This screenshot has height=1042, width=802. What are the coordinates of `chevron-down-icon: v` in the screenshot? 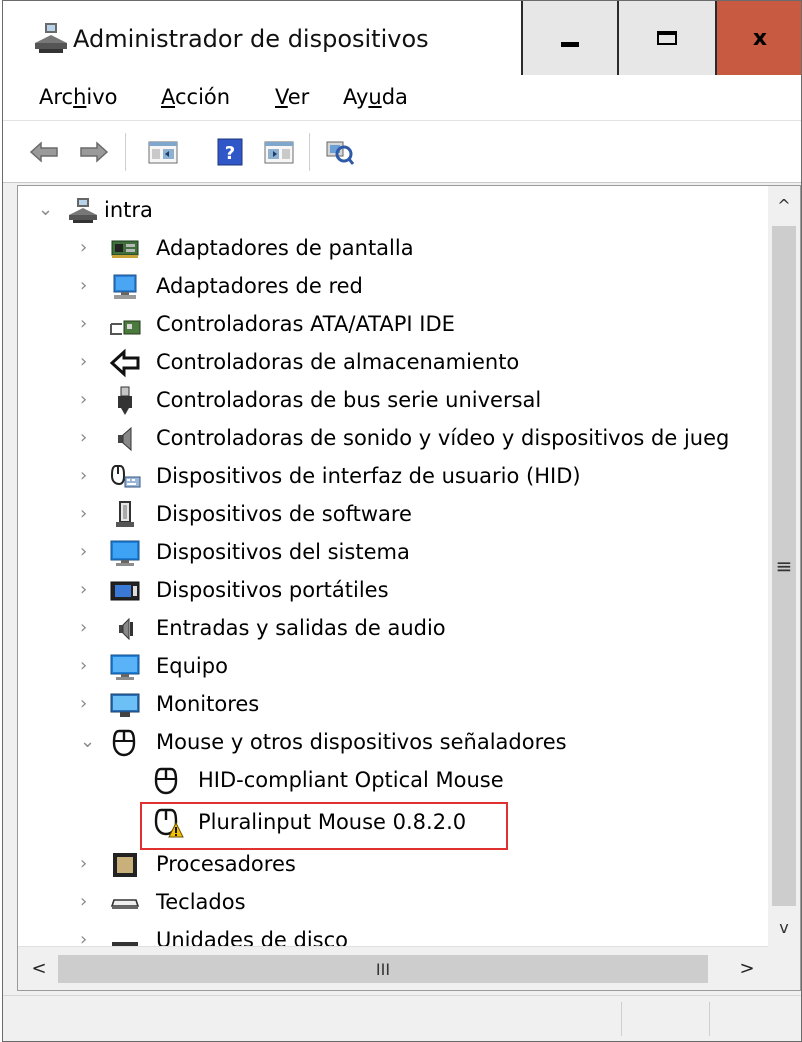 It's located at (784, 927).